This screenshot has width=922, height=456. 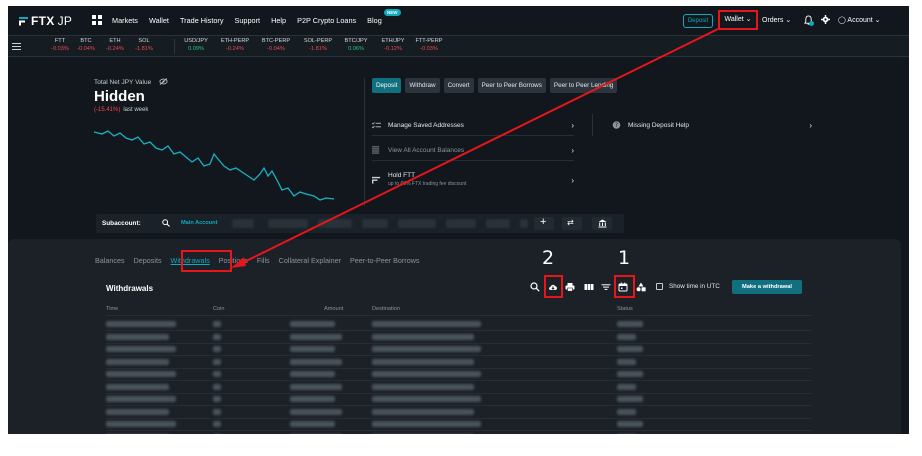 I want to click on gear-icon, so click(x=825, y=19).